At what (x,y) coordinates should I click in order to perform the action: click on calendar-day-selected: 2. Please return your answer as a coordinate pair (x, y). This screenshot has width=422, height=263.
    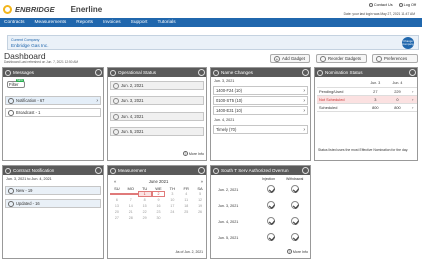
    Looking at the image, I should click on (158, 194).